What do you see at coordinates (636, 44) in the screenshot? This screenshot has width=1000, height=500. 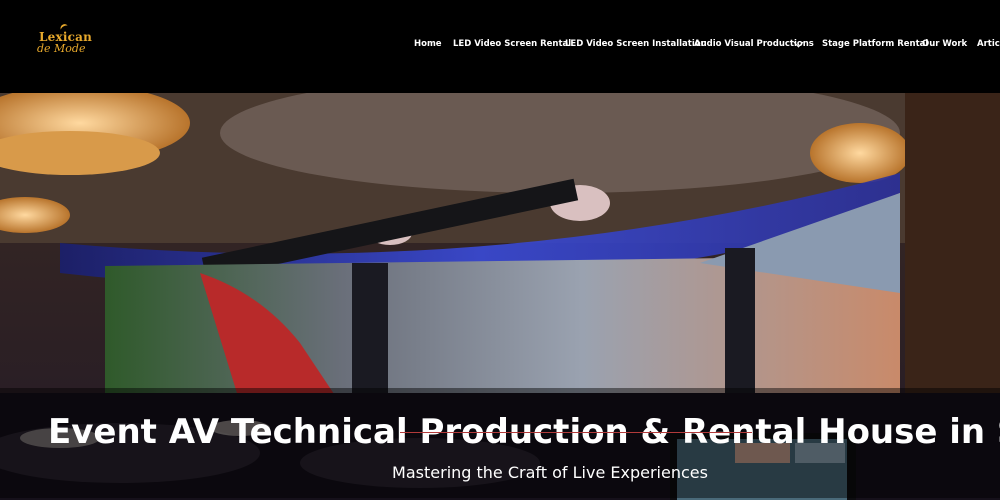 I see `nav-item-led-video-screen-installation: LED Video Screen Installation` at bounding box center [636, 44].